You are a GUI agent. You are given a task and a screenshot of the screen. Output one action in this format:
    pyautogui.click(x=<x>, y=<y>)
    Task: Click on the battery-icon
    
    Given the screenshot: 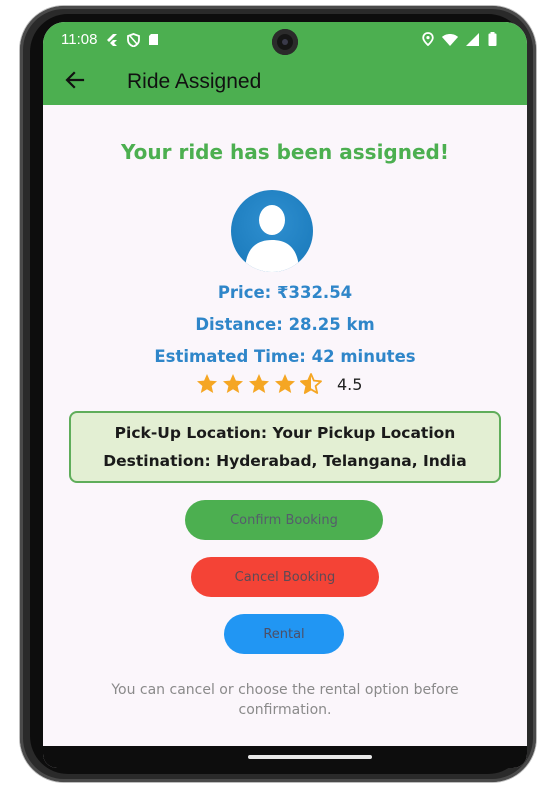 What is the action you would take?
    pyautogui.click(x=492, y=39)
    